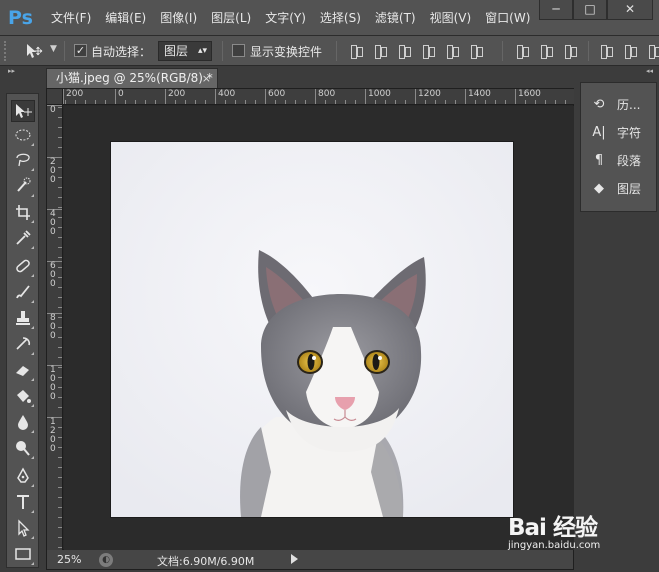  What do you see at coordinates (405, 51) in the screenshot?
I see `align-bottom-icon` at bounding box center [405, 51].